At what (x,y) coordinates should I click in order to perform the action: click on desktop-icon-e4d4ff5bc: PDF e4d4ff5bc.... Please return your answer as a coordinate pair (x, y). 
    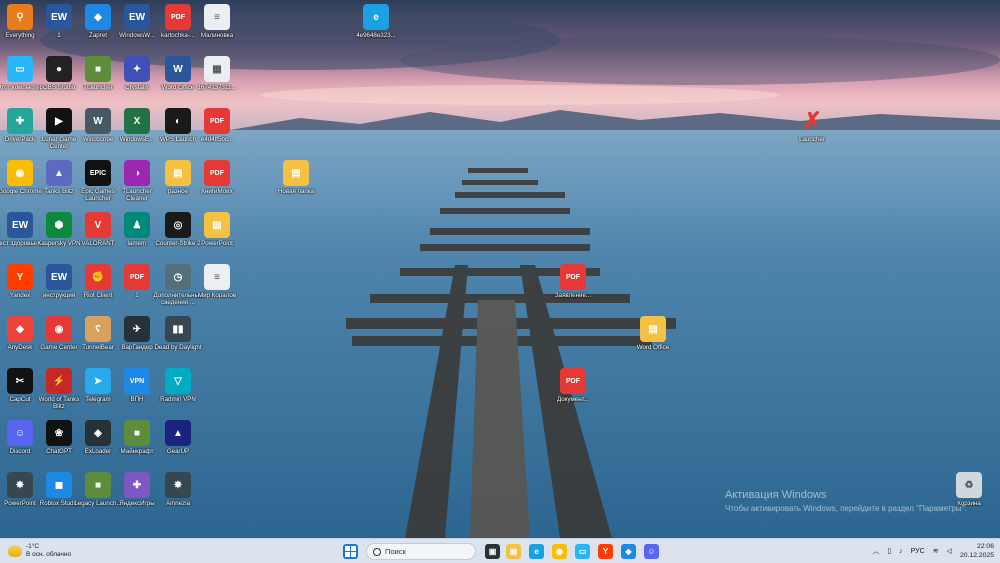
    Looking at the image, I should click on (217, 125).